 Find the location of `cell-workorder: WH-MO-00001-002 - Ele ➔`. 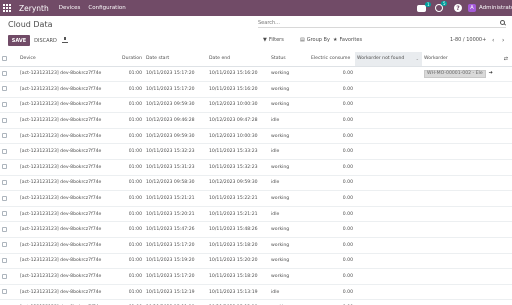

cell-workorder: WH-MO-00001-002 - Ele ➔ is located at coordinates (467, 74).